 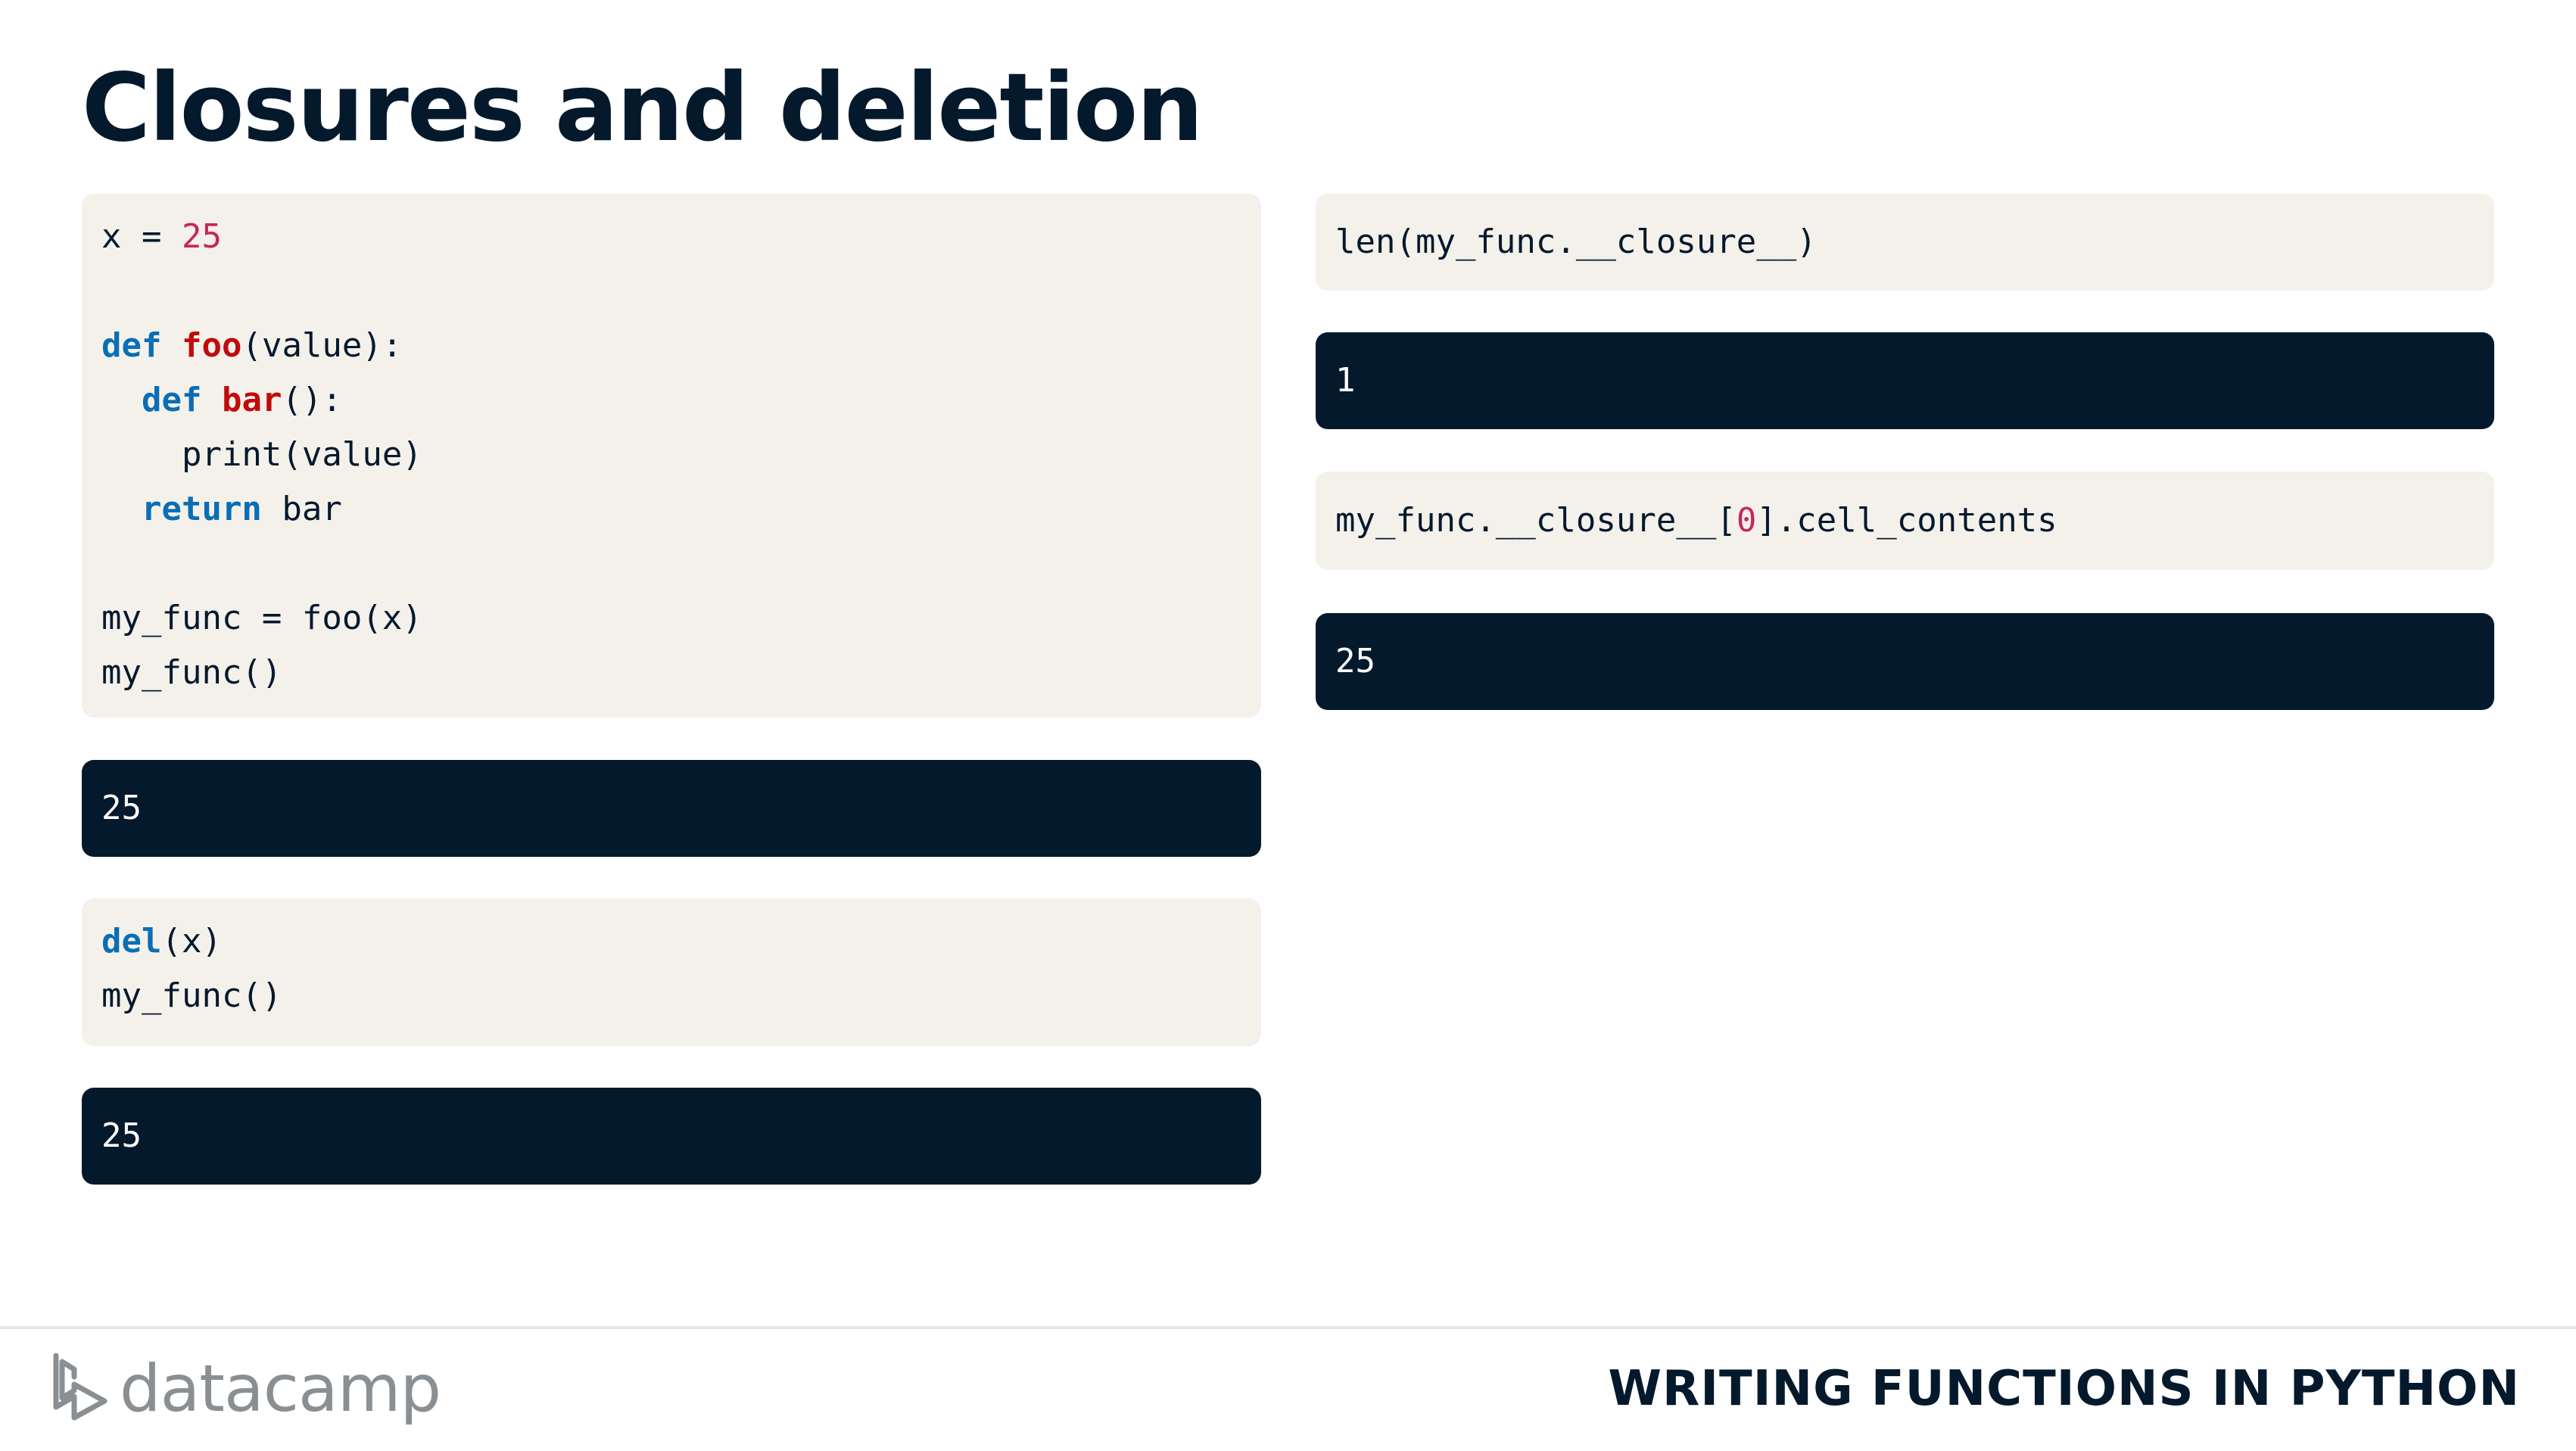 I want to click on footer-divider, so click(x=1288, y=1327).